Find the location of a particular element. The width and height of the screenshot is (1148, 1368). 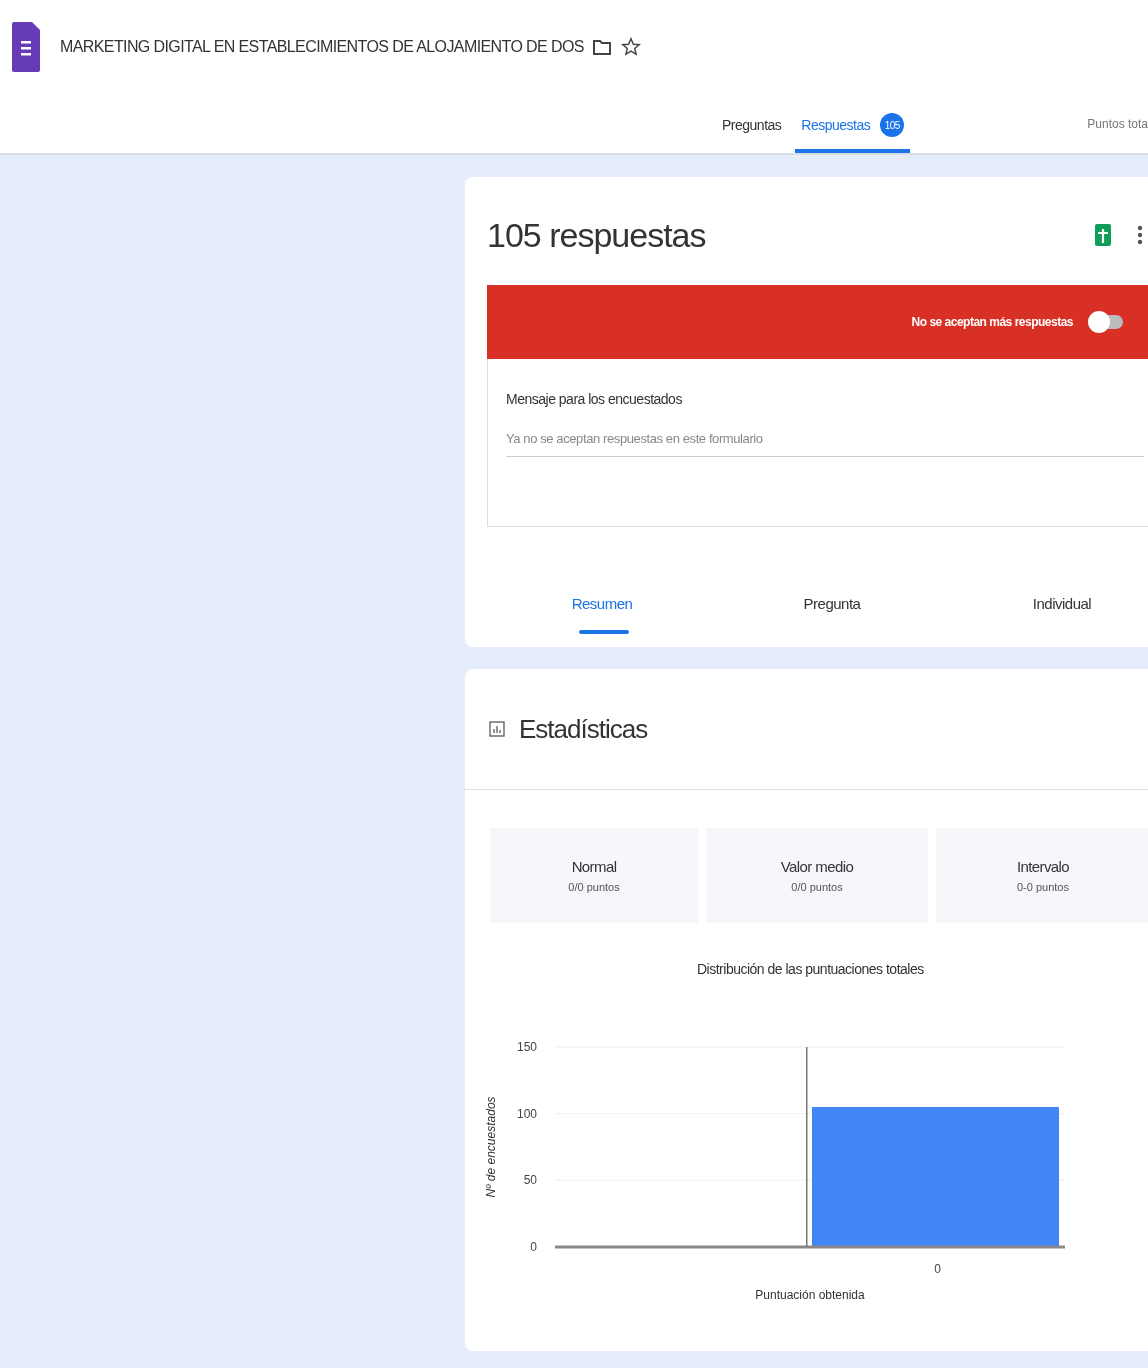

count-badge: 105 is located at coordinates (892, 125).